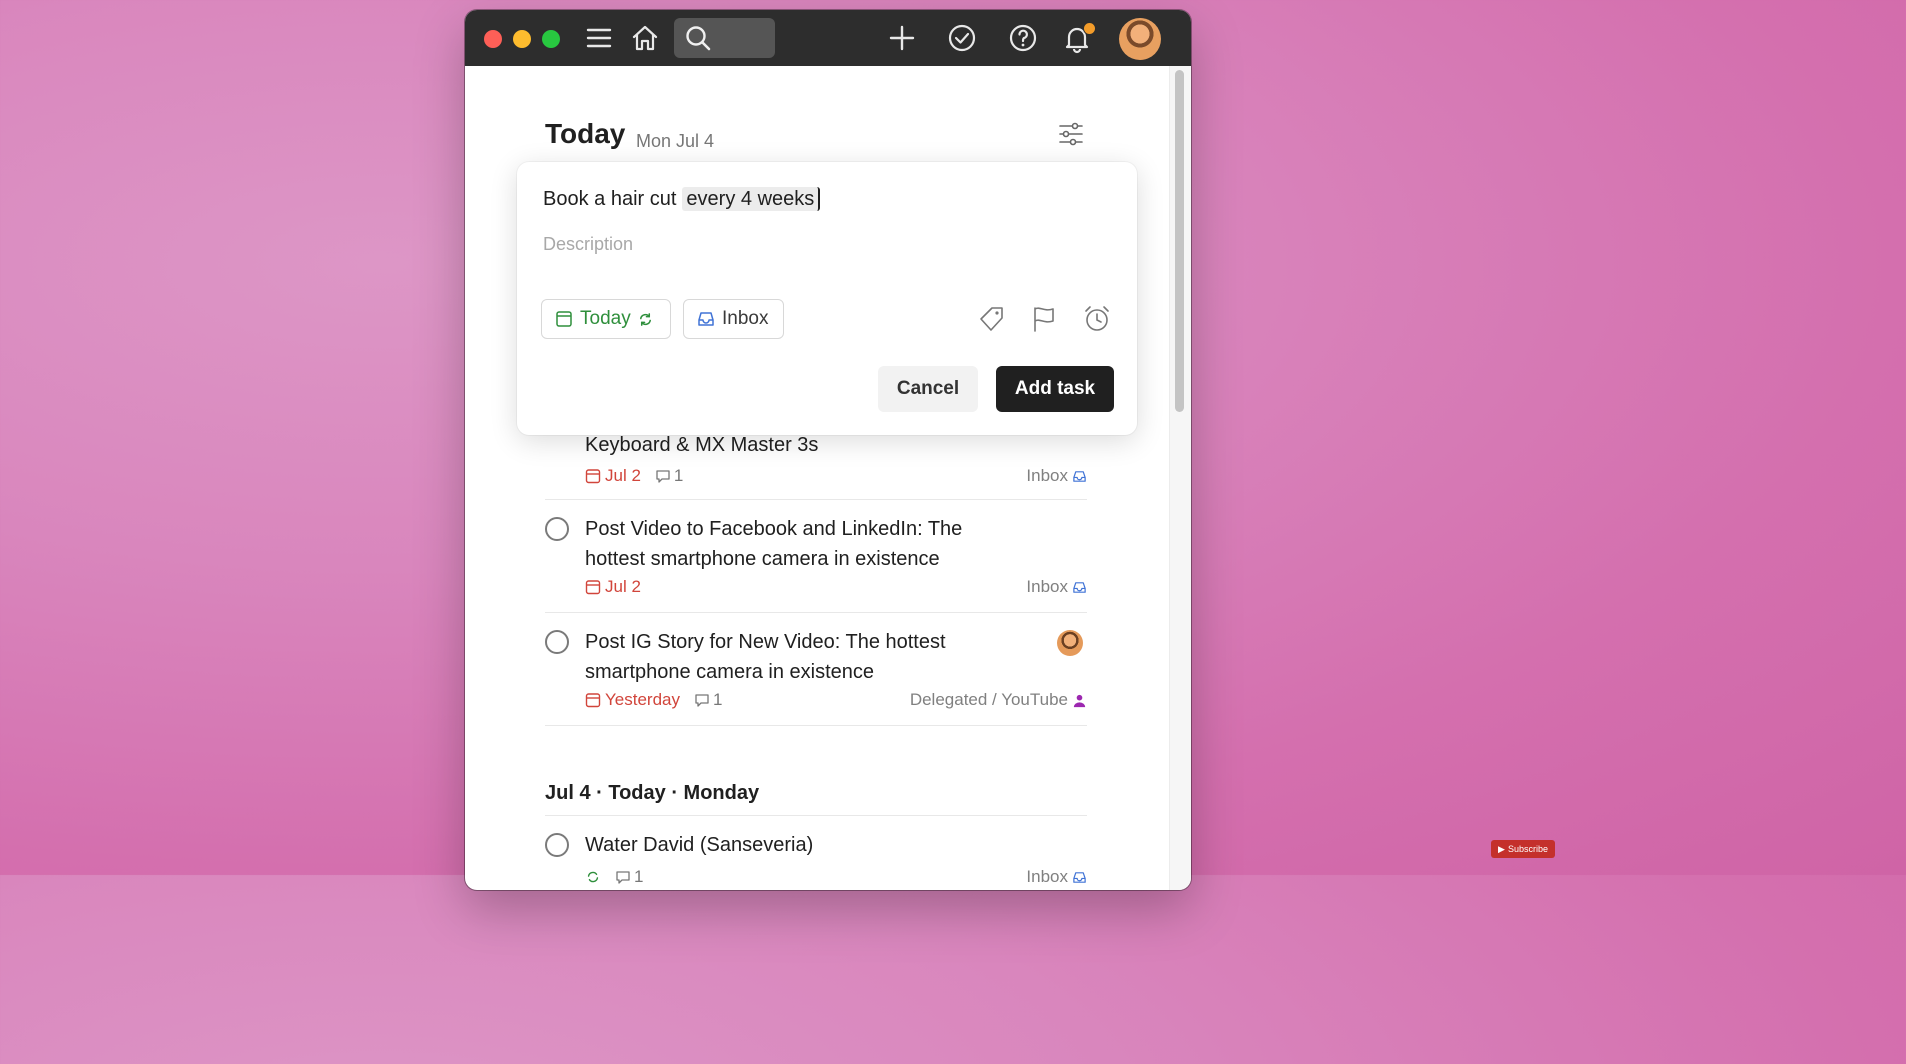 The image size is (1906, 1064). What do you see at coordinates (988, 699) in the screenshot?
I see `task-project-label: Delegated / YouTube` at bounding box center [988, 699].